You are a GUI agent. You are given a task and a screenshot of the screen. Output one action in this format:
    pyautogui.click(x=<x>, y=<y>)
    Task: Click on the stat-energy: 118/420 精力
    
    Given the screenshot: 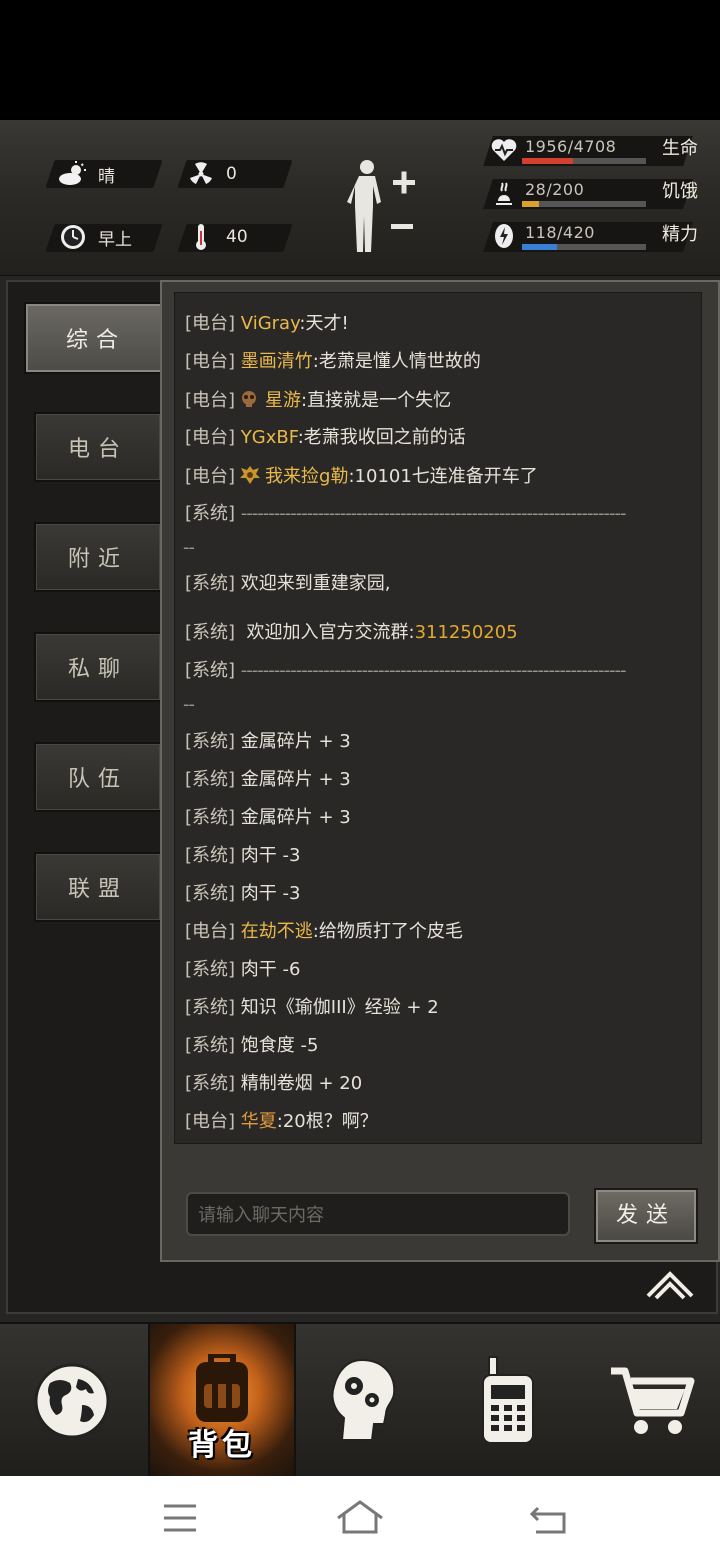 What is the action you would take?
    pyautogui.click(x=595, y=237)
    